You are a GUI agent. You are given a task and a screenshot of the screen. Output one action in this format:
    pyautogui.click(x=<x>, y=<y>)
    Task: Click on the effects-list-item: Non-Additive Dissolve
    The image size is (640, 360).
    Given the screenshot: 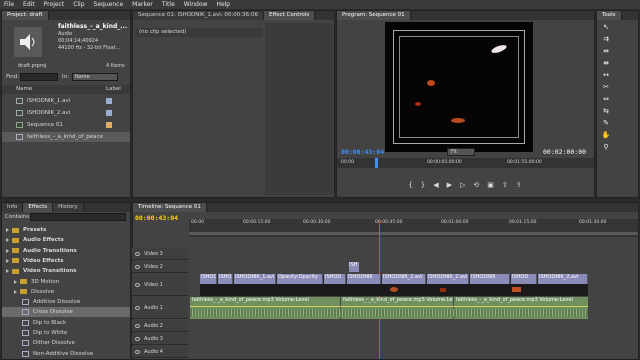 What is the action you would take?
    pyautogui.click(x=66, y=354)
    